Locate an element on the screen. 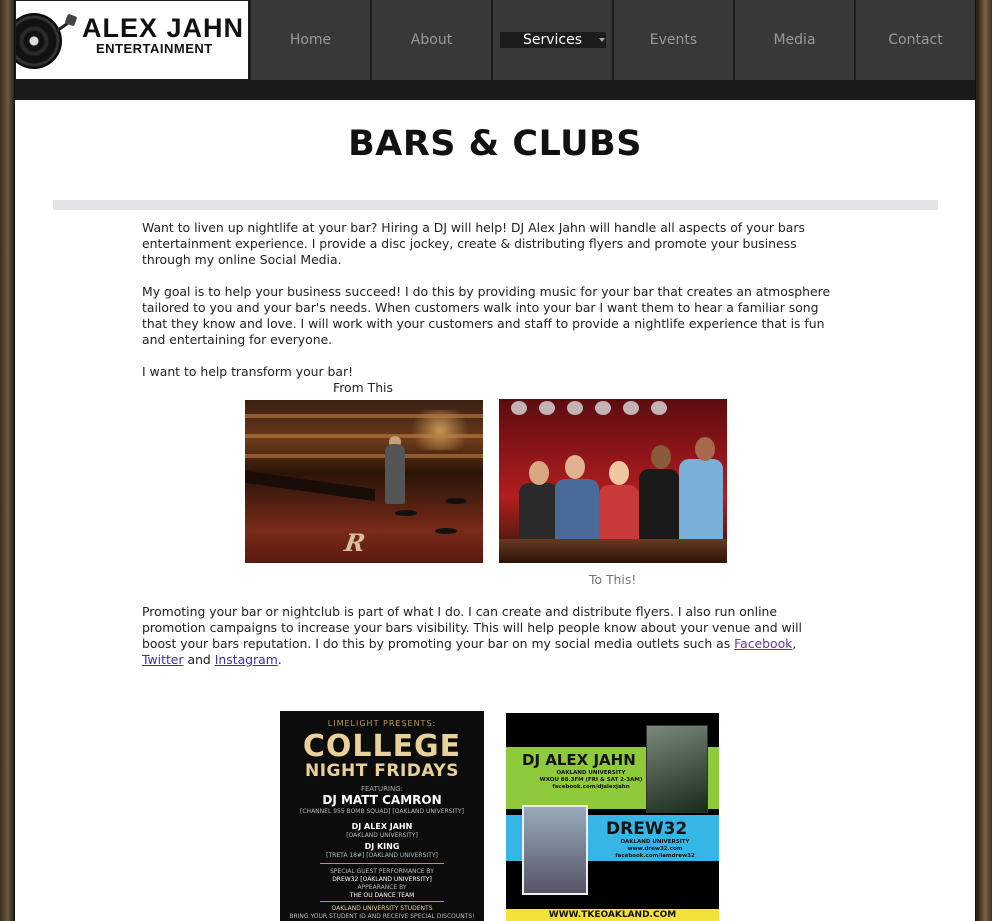  flyer-presents: LIMELIGHT PRESENTS: is located at coordinates (382, 723).